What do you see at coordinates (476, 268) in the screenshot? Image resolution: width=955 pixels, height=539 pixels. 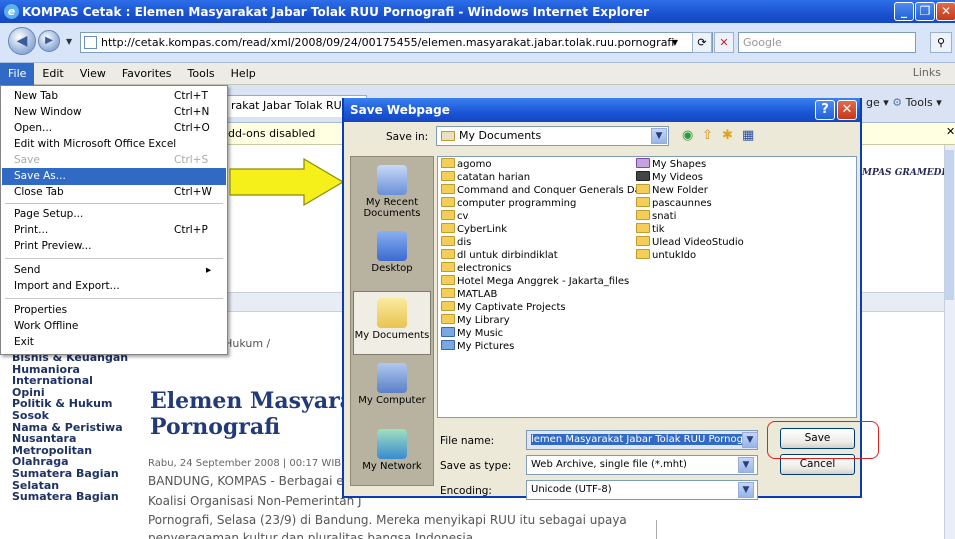 I see `list-item: electronics` at bounding box center [476, 268].